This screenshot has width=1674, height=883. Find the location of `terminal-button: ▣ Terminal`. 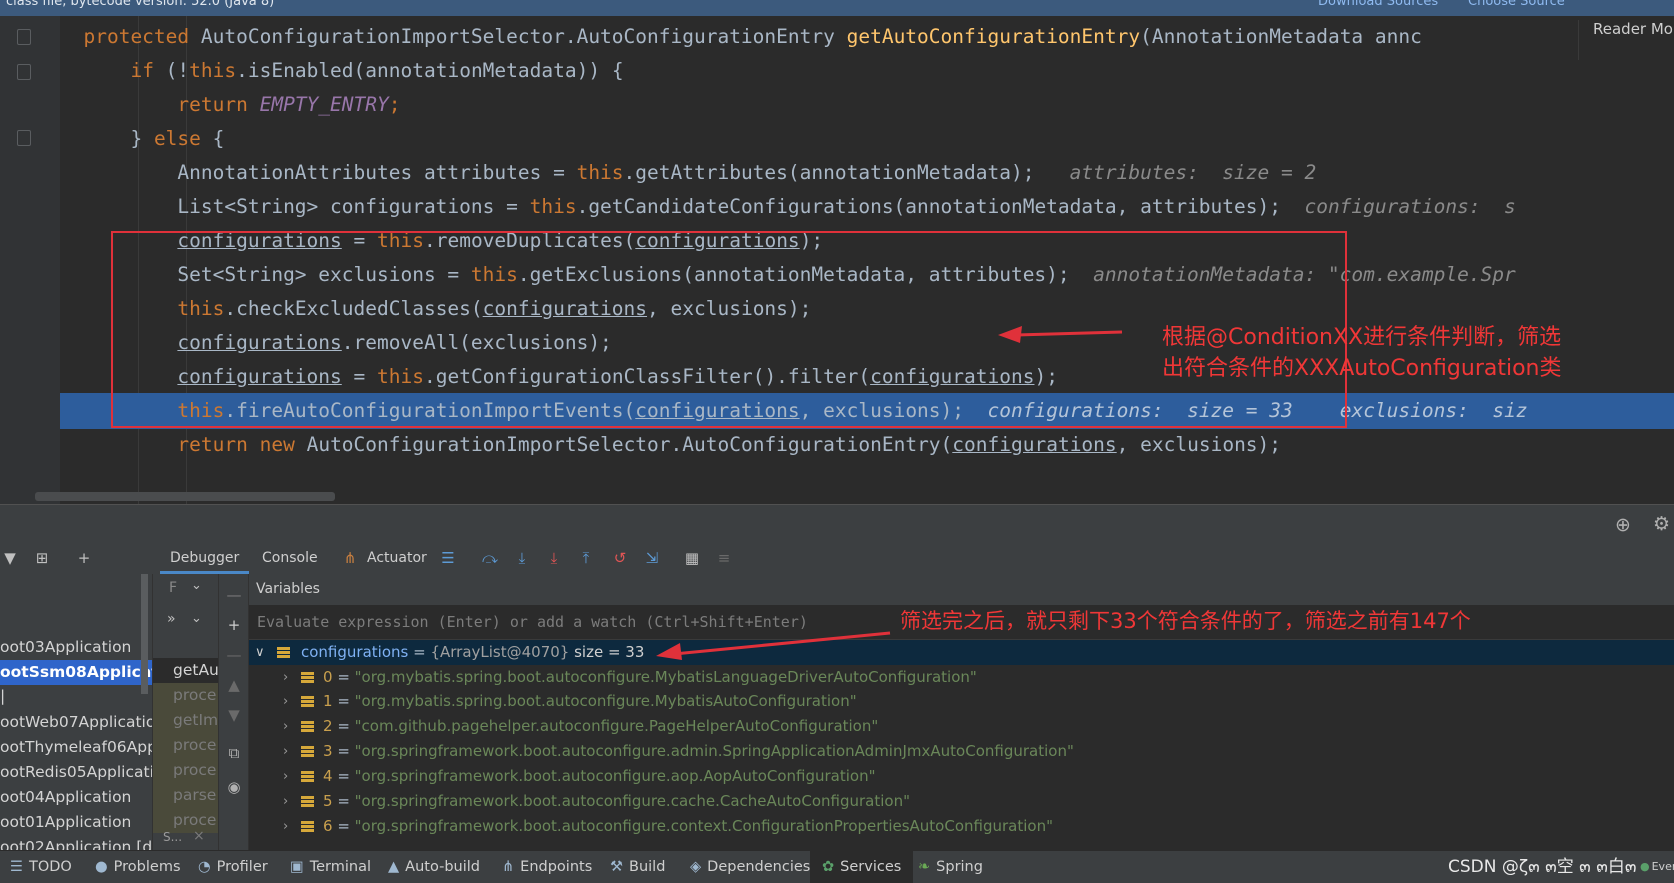

terminal-button: ▣ Terminal is located at coordinates (330, 867).